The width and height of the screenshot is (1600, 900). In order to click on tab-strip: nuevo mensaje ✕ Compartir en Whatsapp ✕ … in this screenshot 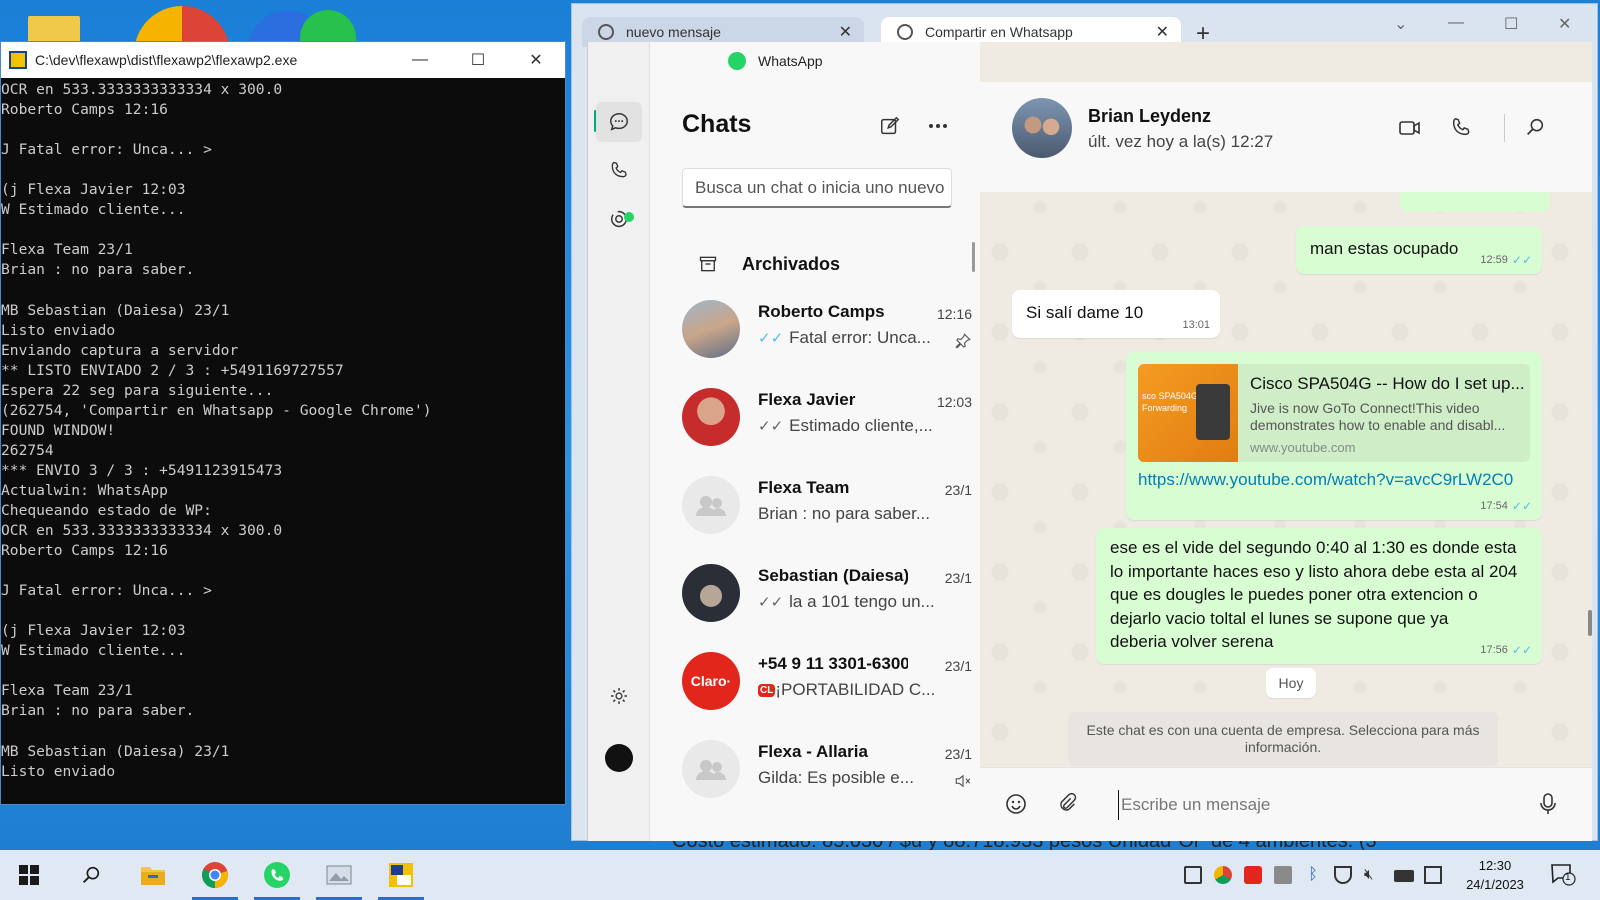, I will do `click(1084, 25)`.